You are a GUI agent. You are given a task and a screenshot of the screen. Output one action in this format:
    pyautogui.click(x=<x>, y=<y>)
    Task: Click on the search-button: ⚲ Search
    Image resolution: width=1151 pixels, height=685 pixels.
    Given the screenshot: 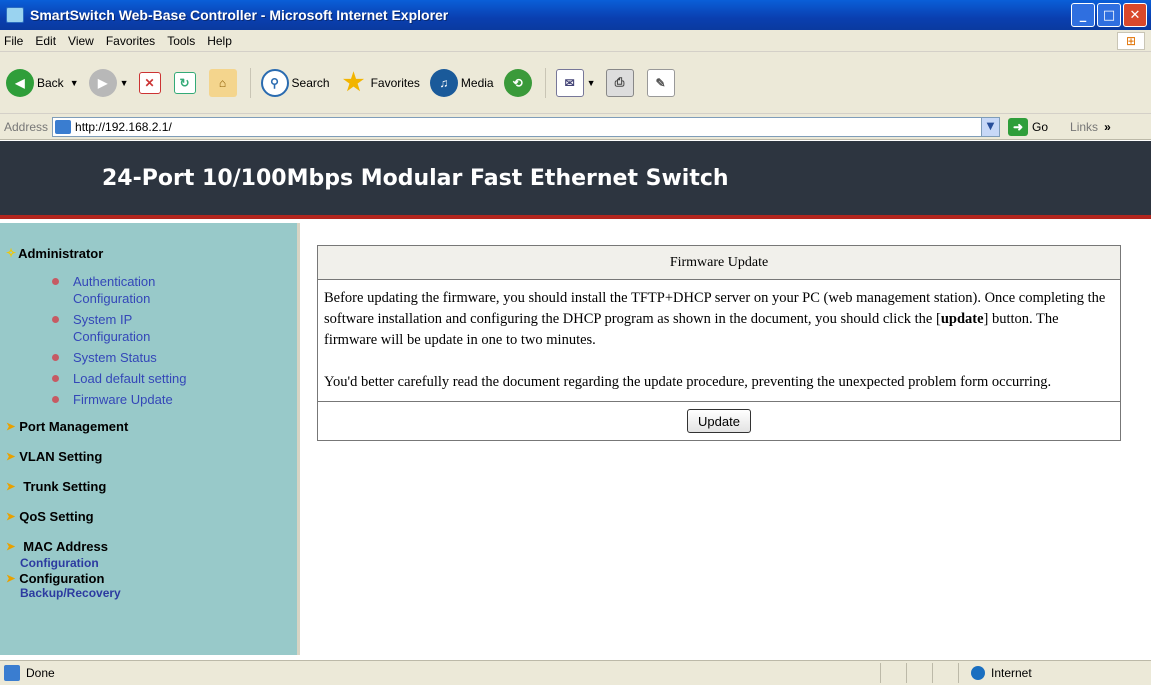 What is the action you would take?
    pyautogui.click(x=295, y=82)
    